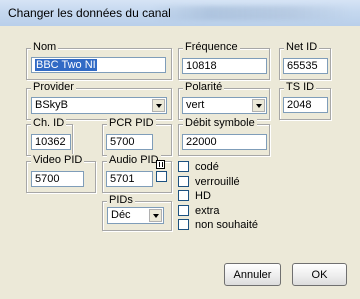 This screenshot has width=360, height=299. I want to click on audio-pid-checkbox-box, so click(161, 176).